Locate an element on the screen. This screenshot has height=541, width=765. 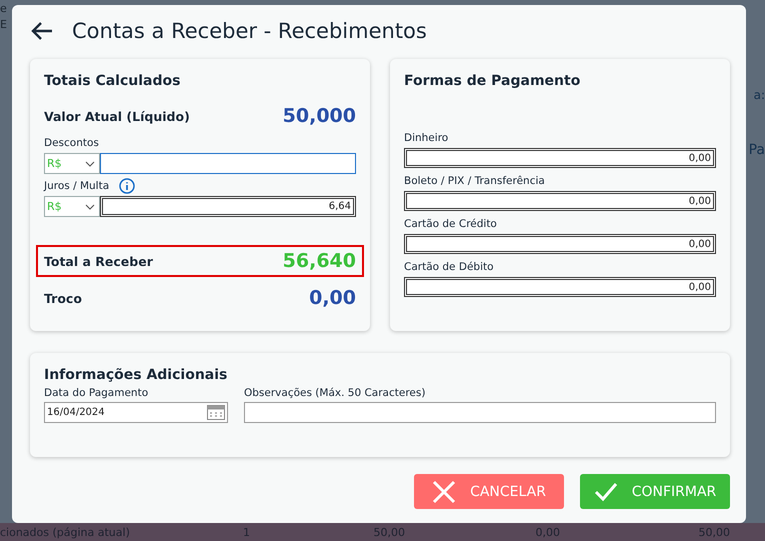
background-text: e is located at coordinates (3, 9).